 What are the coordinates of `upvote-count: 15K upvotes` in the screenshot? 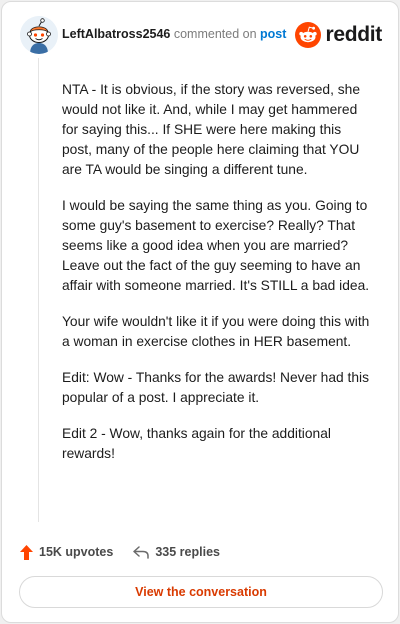 It's located at (76, 552).